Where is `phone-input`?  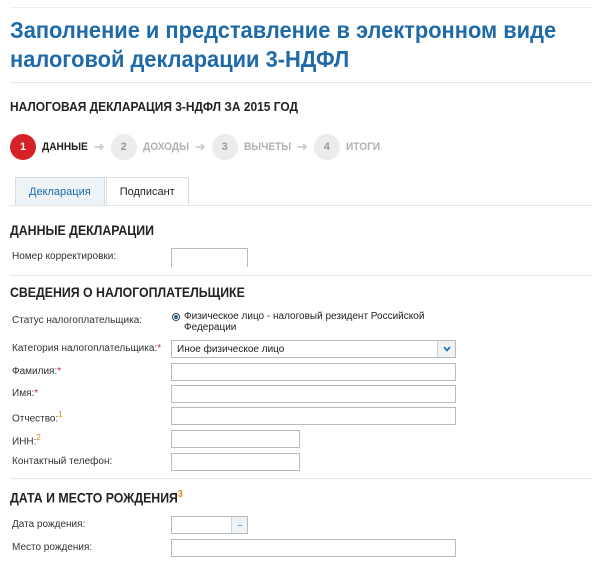
phone-input is located at coordinates (235, 462).